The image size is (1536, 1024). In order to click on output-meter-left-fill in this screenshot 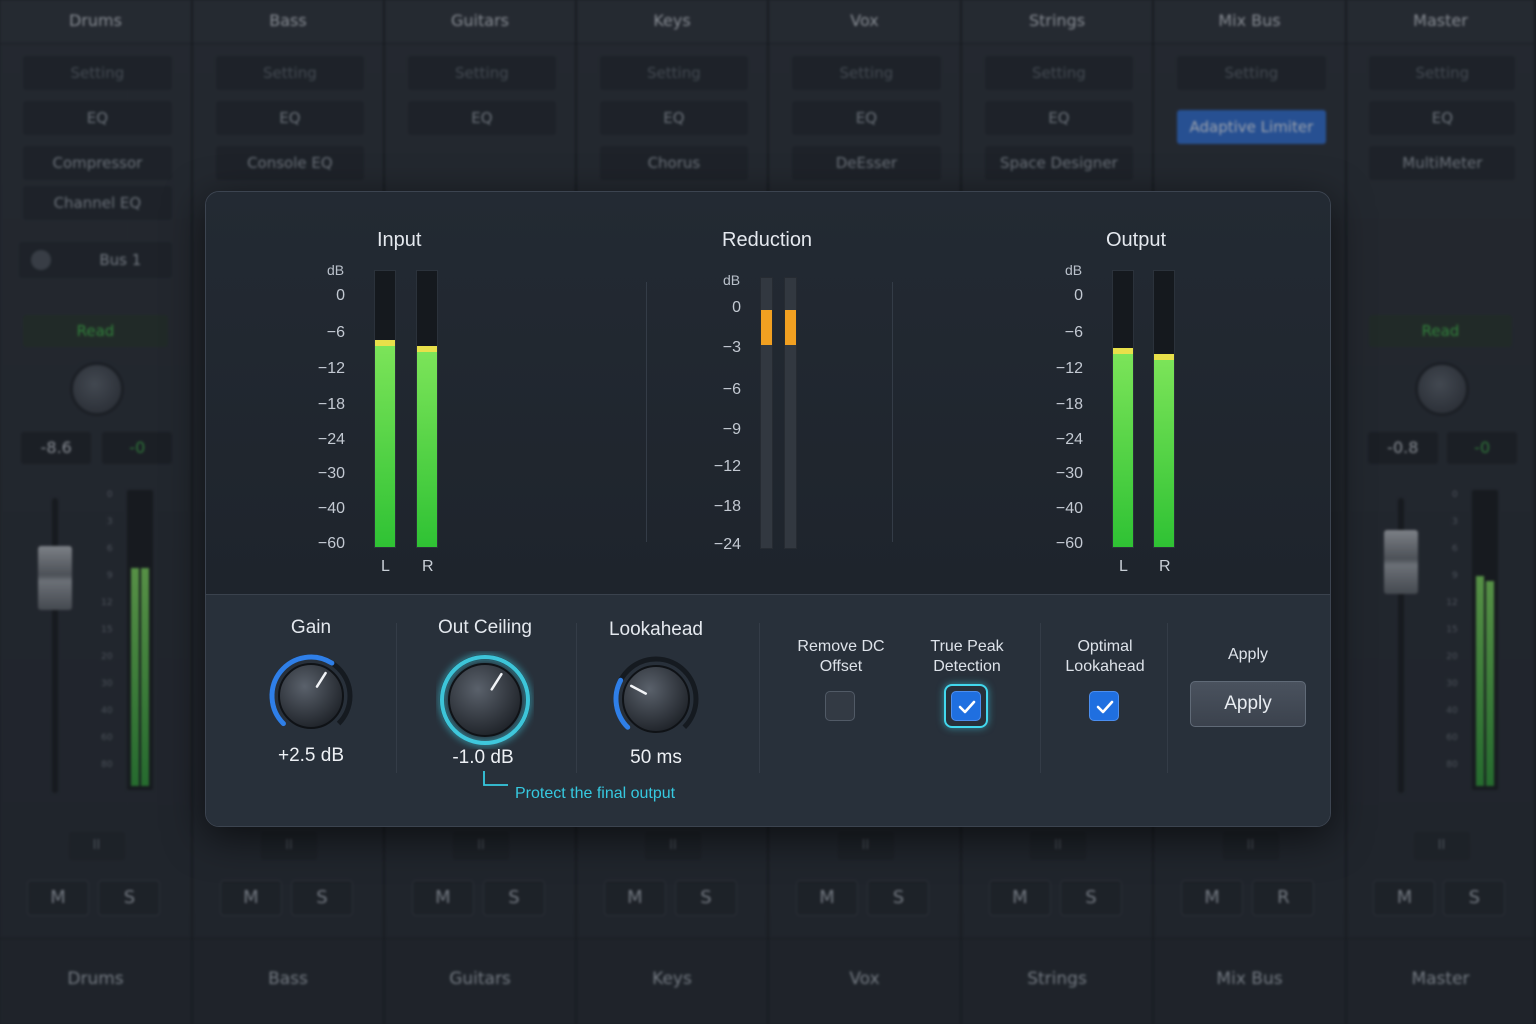, I will do `click(1123, 447)`.